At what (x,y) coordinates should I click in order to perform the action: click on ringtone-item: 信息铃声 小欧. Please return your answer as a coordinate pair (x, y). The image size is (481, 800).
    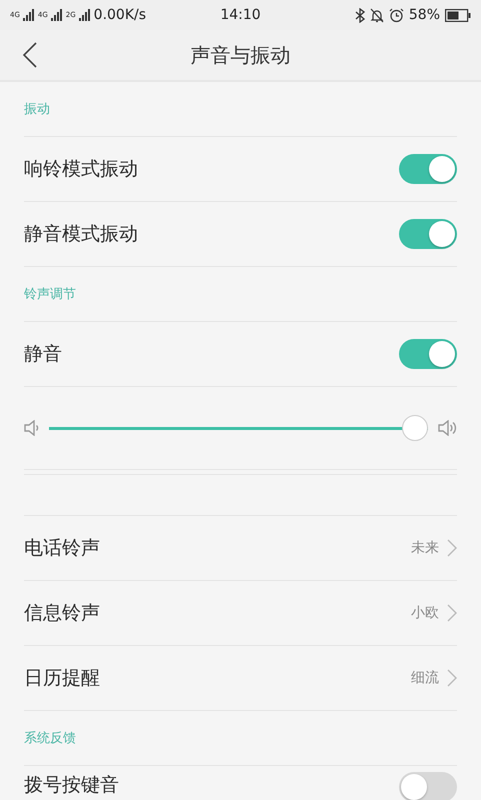
    Looking at the image, I should click on (240, 613).